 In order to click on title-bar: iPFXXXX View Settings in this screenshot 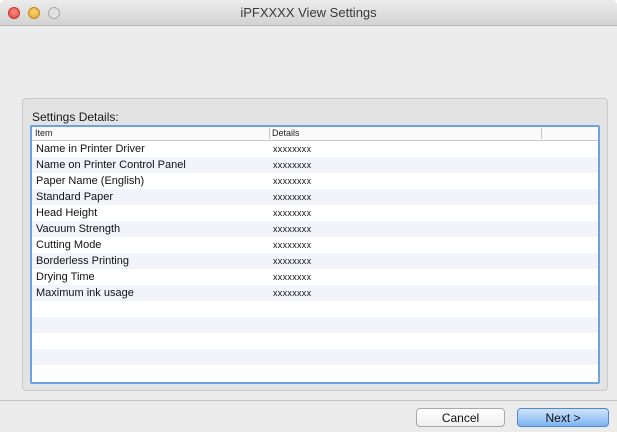, I will do `click(308, 13)`.